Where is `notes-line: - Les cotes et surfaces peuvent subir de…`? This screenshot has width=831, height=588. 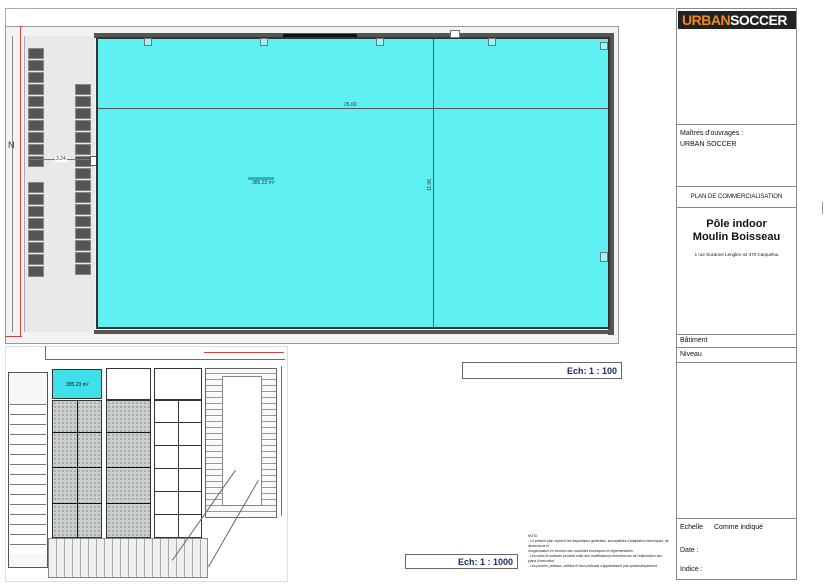 notes-line: - Les cotes et surfaces peuvent subir de… is located at coordinates (595, 558).